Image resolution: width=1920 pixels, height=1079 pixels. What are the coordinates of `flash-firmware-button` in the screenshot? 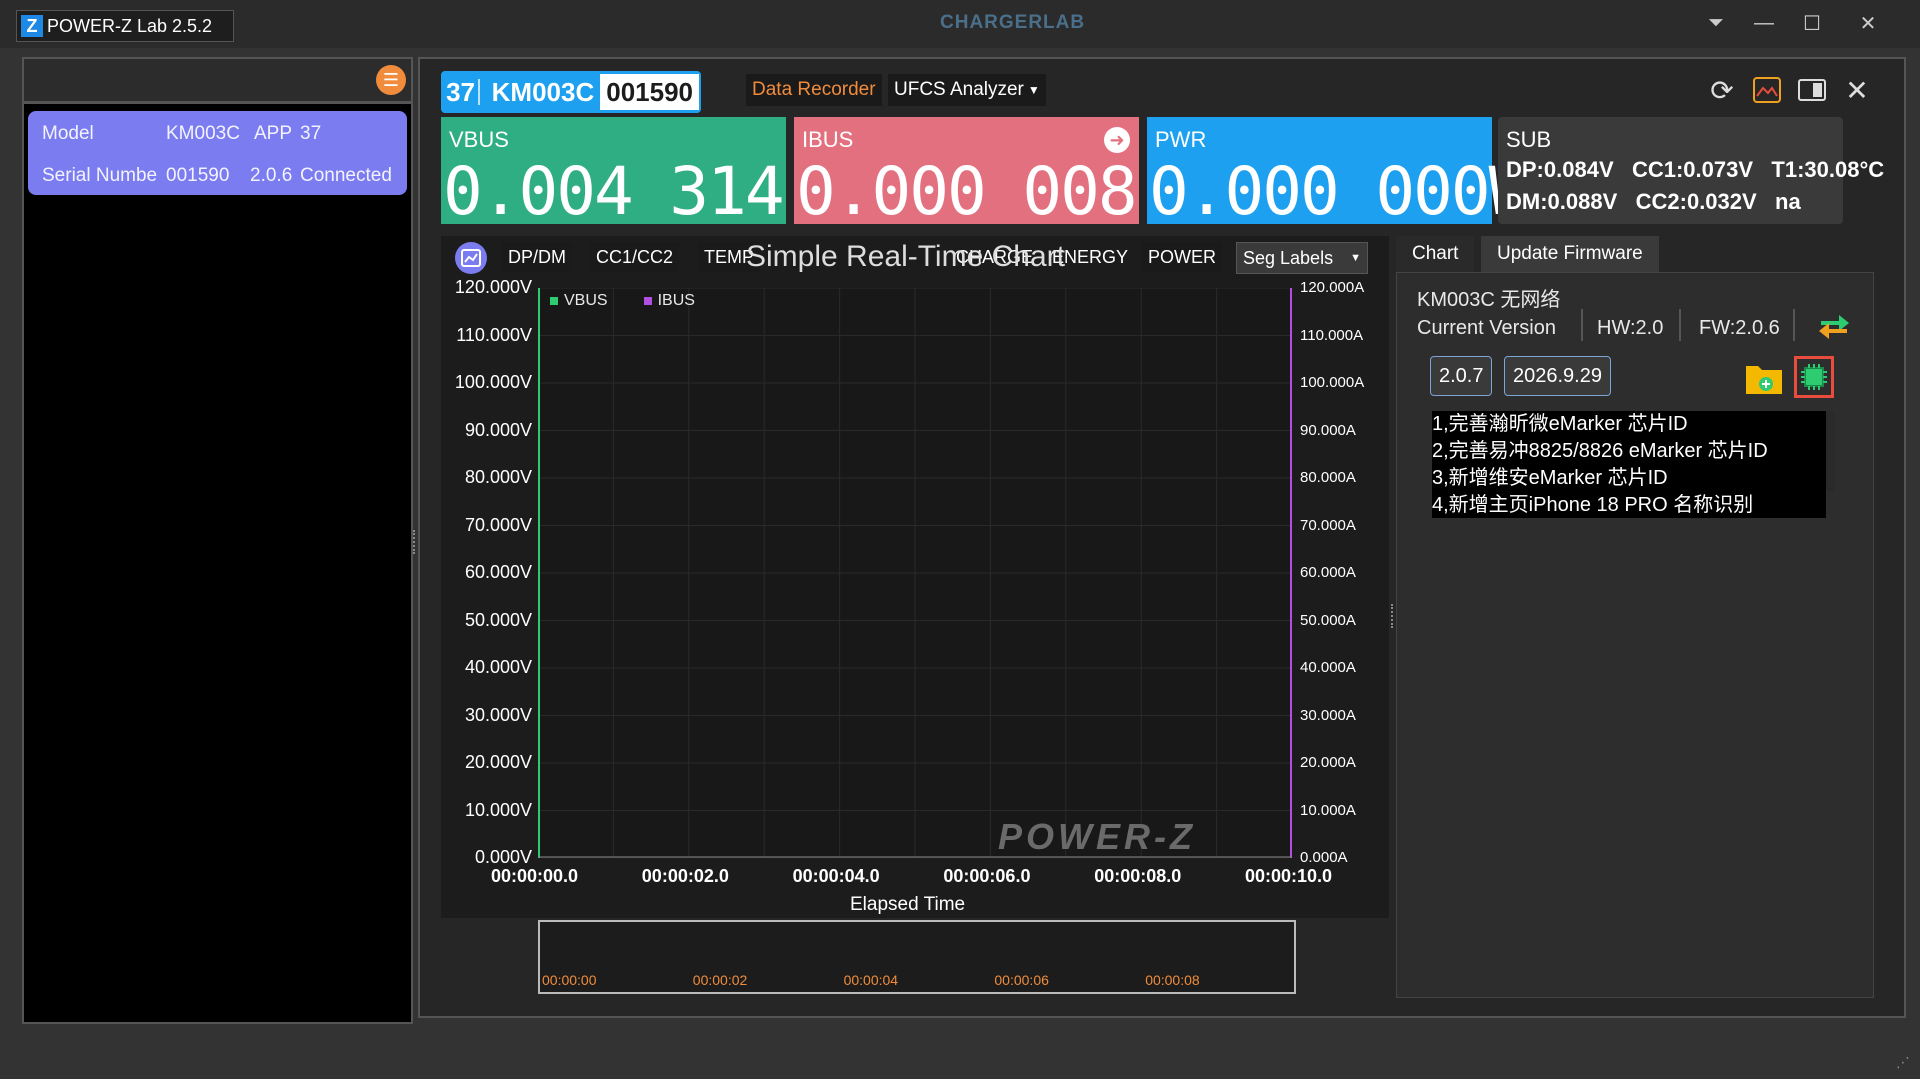 It's located at (1814, 377).